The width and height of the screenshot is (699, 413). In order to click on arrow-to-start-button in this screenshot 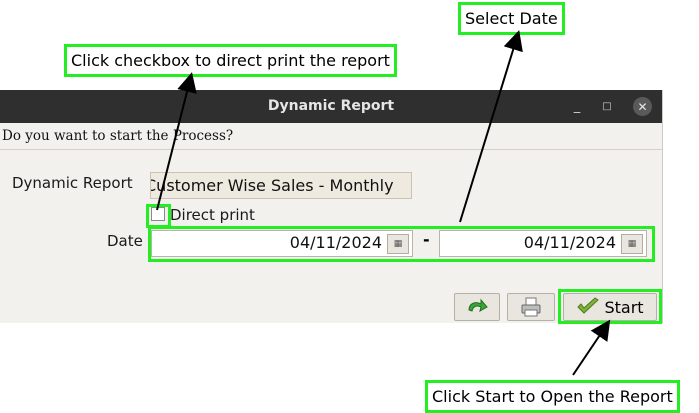, I will do `click(591, 347)`.